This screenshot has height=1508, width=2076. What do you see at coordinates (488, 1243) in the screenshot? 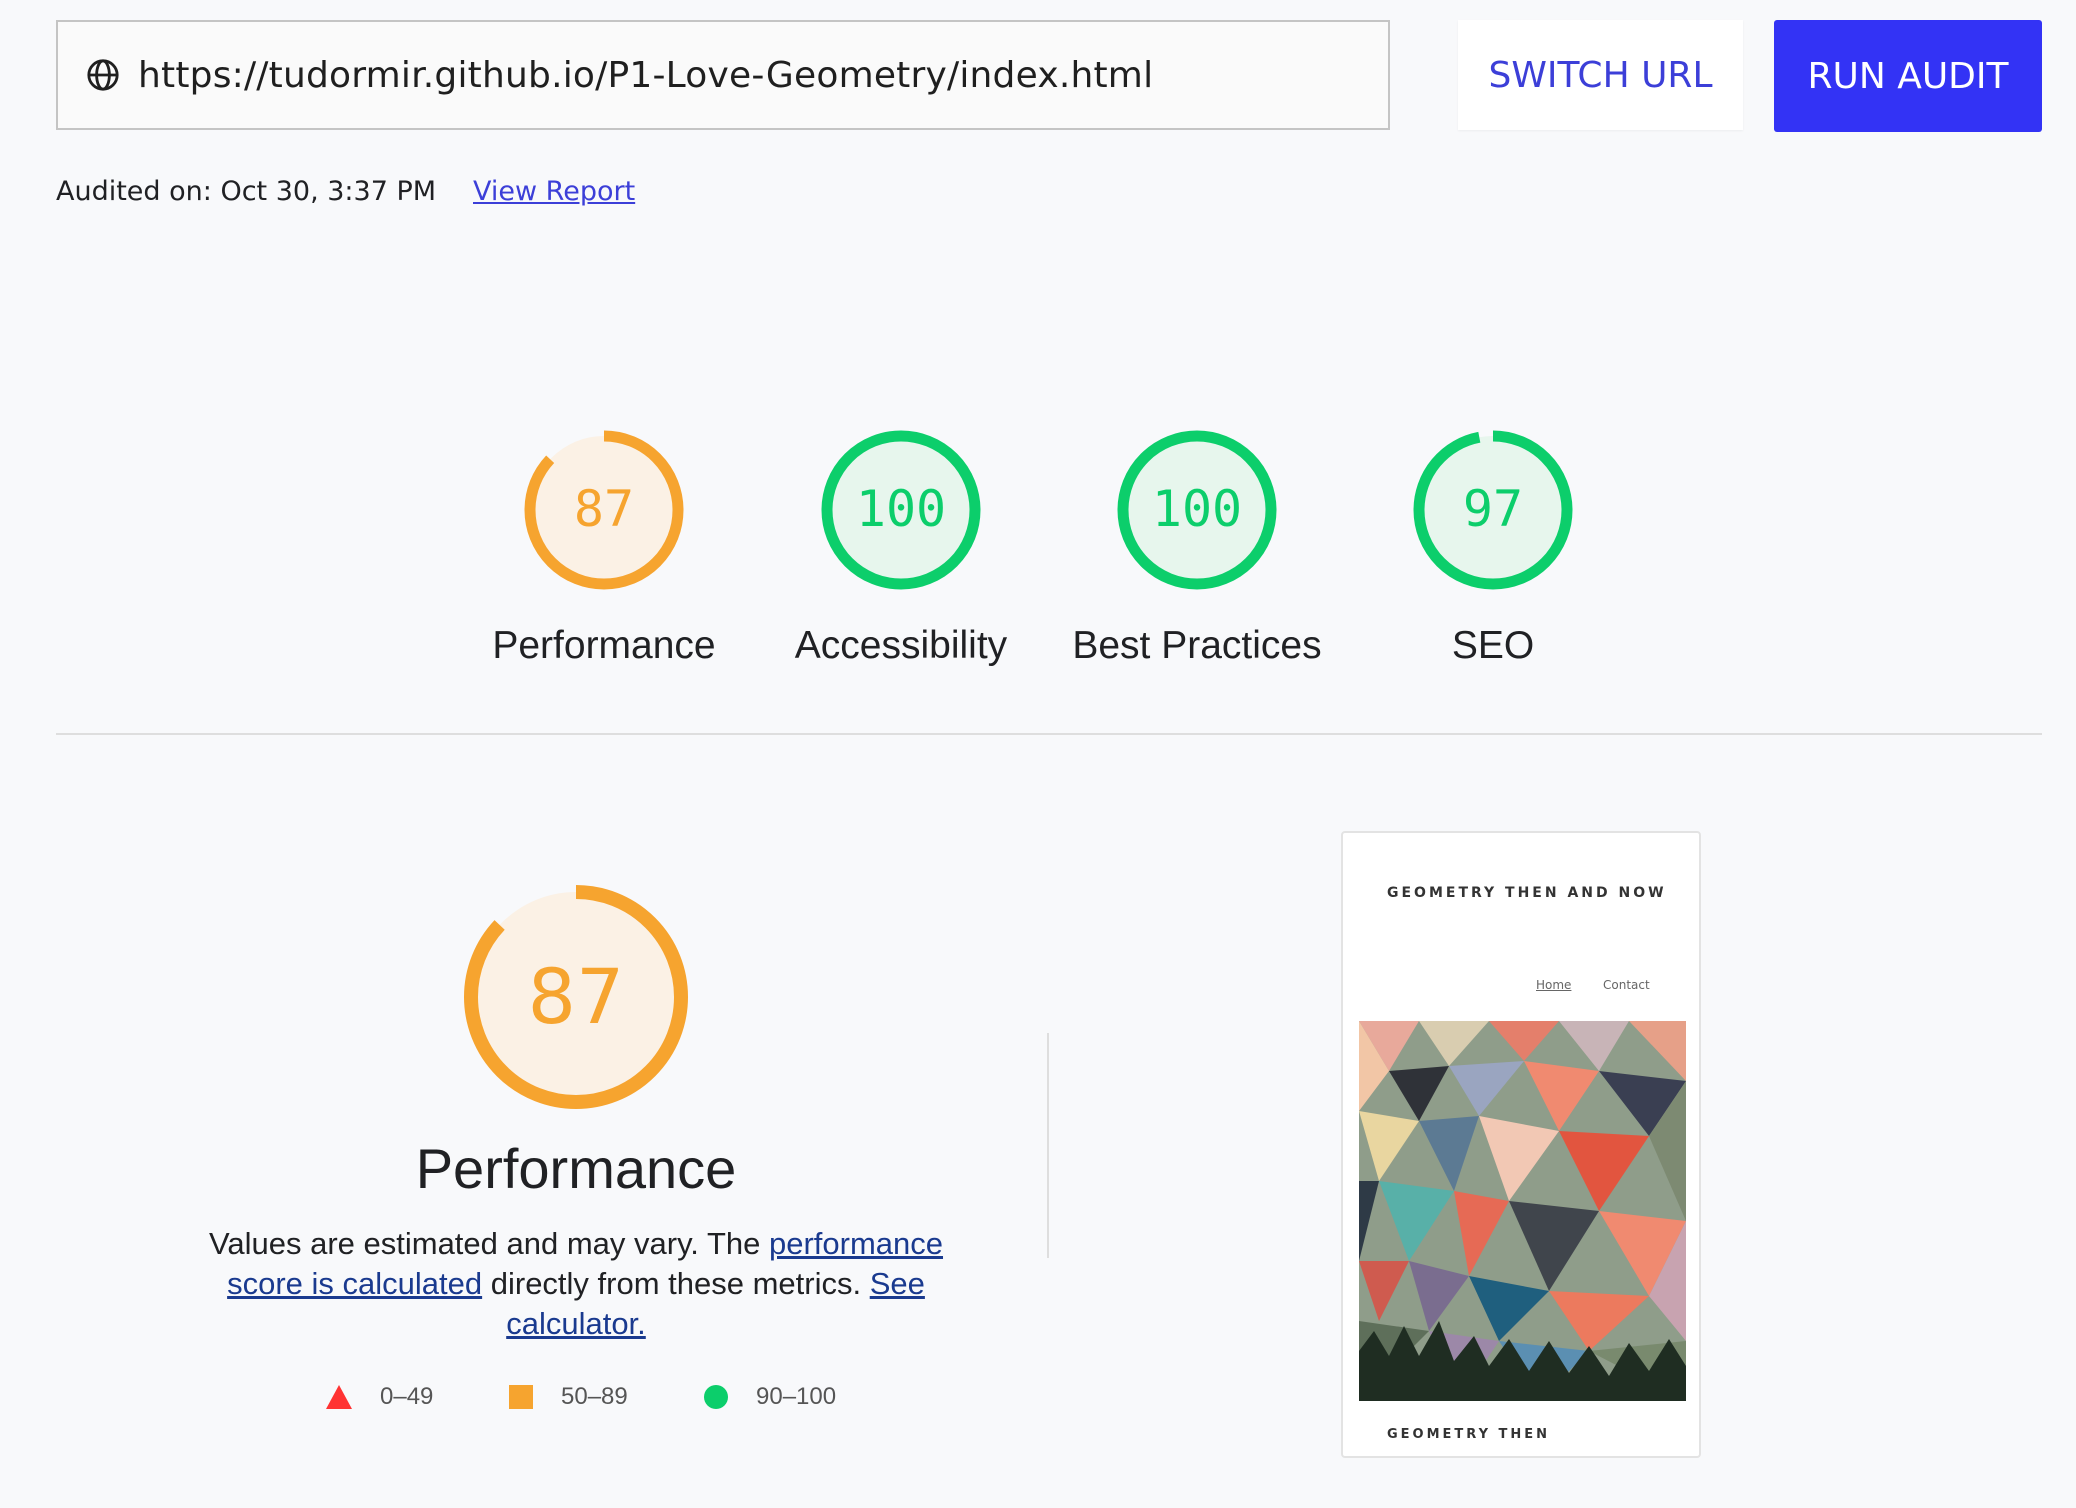
I see `desc-text: Values are estimated and may vary. The` at bounding box center [488, 1243].